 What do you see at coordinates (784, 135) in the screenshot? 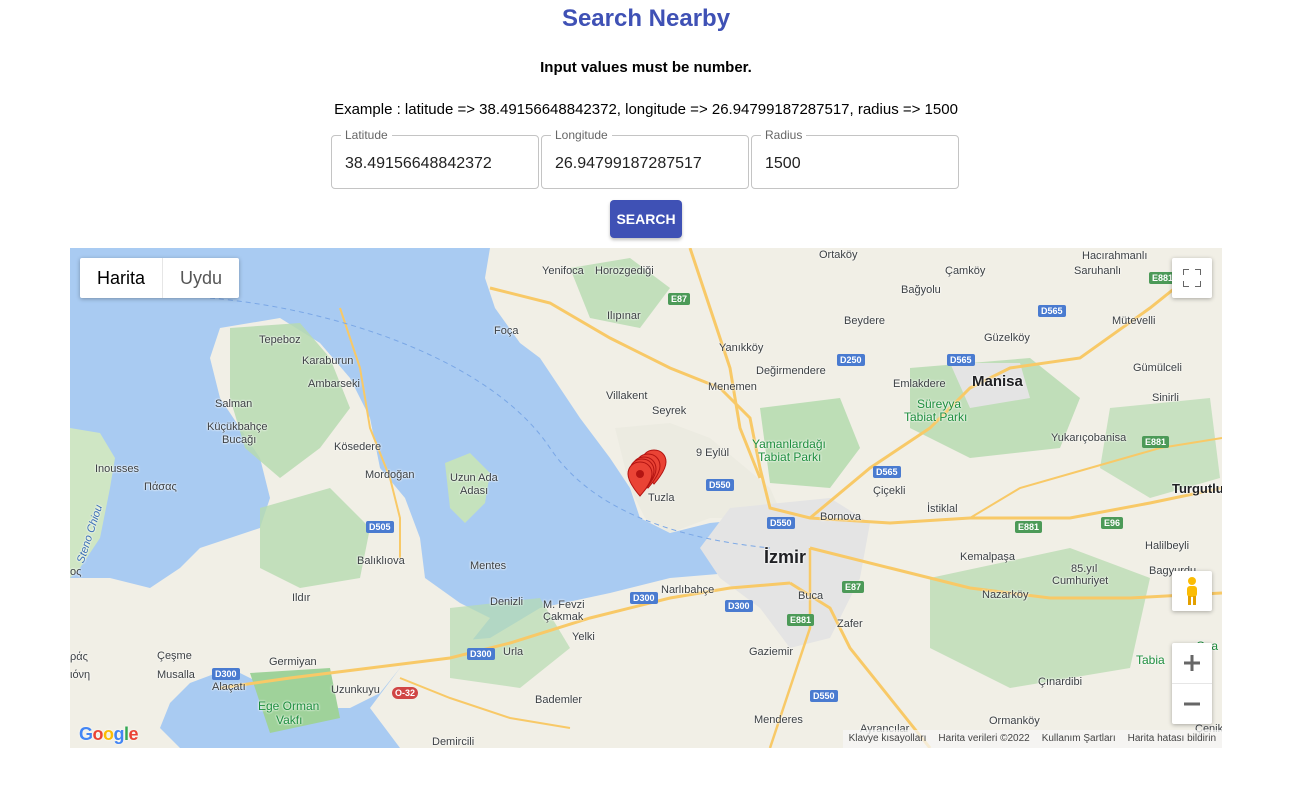
I see `radius-label: Radius` at bounding box center [784, 135].